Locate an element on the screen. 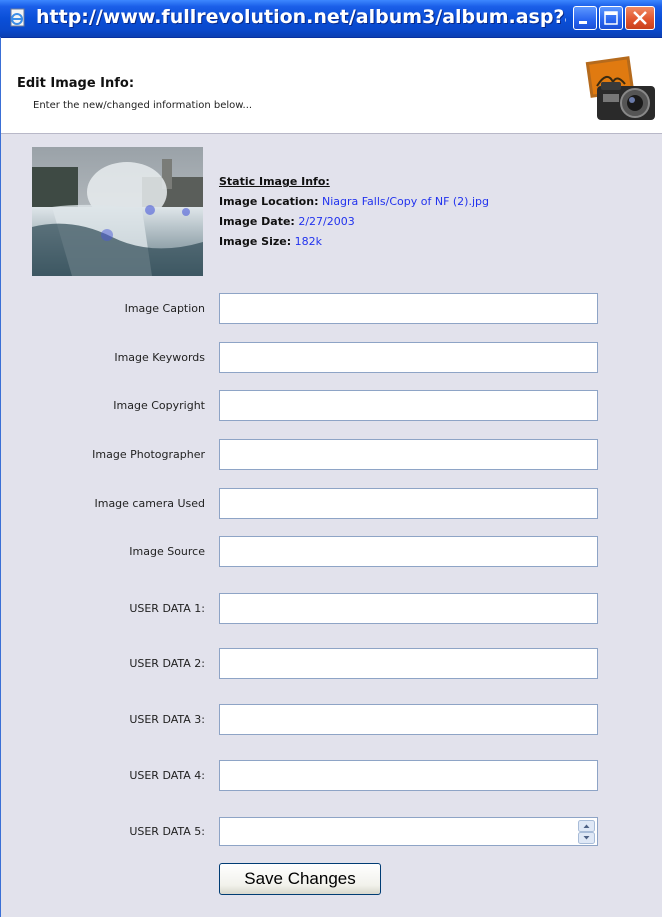 The image size is (662, 917). image-copyright-label: Image Copyright is located at coordinates (159, 405).